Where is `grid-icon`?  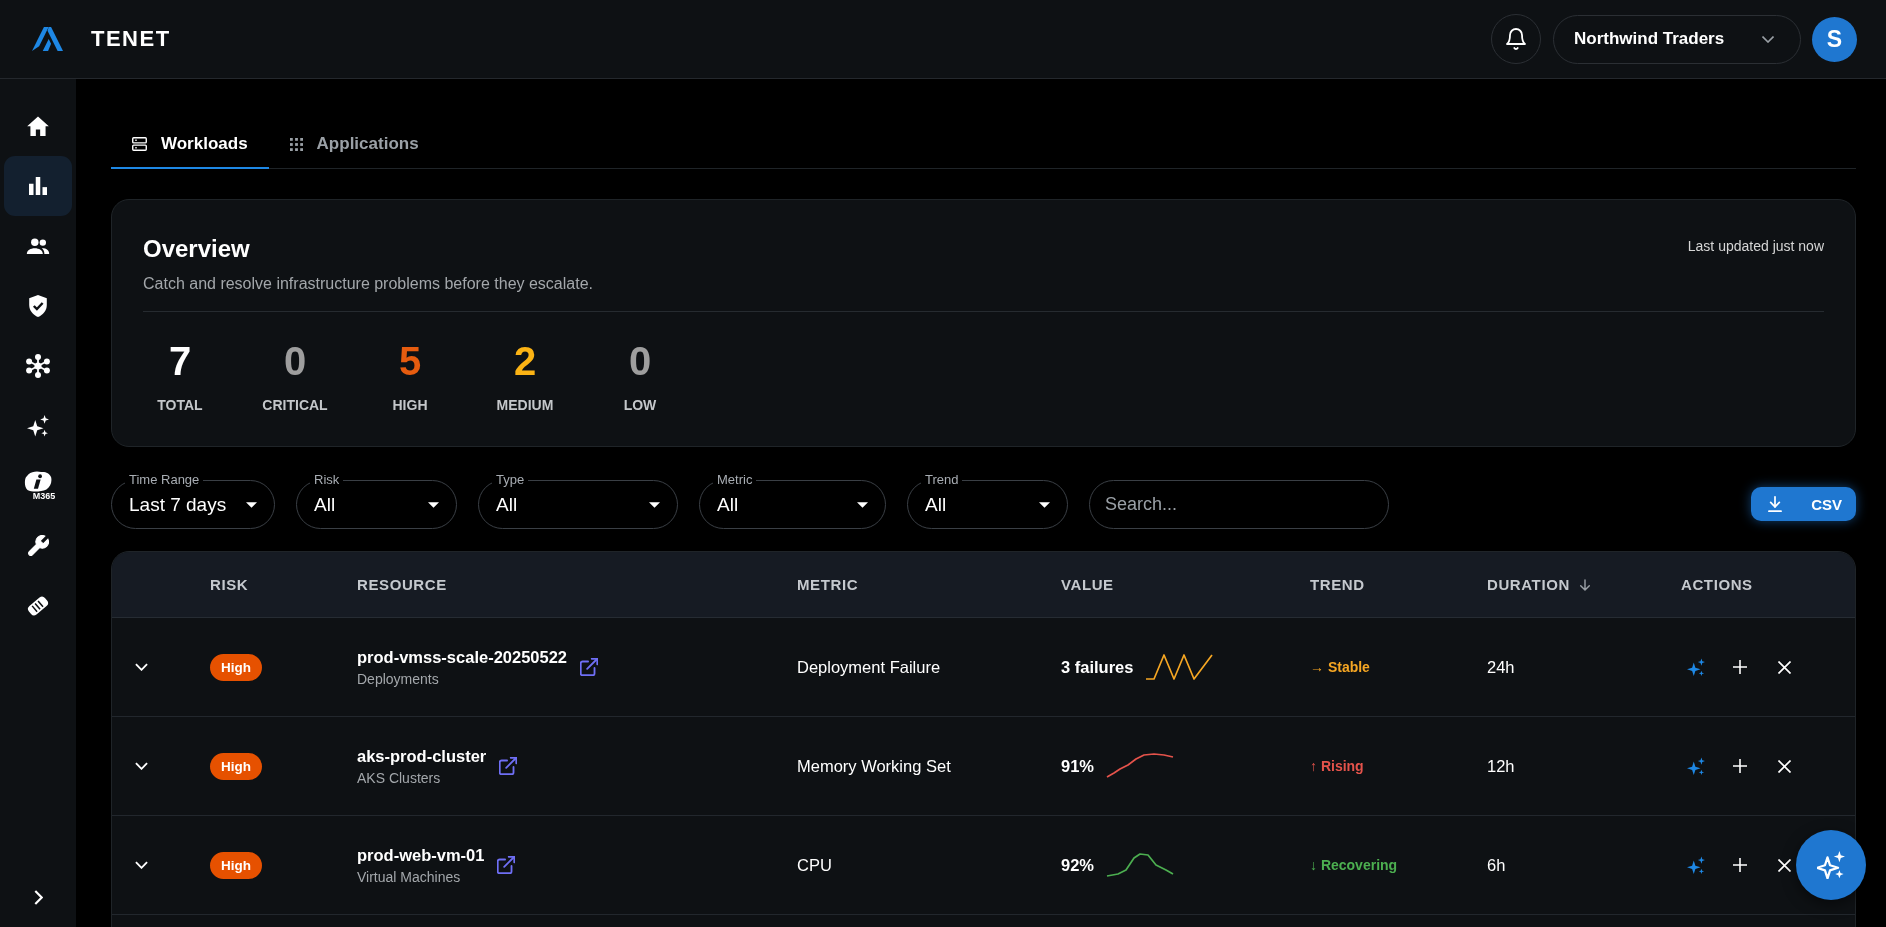
grid-icon is located at coordinates (296, 144).